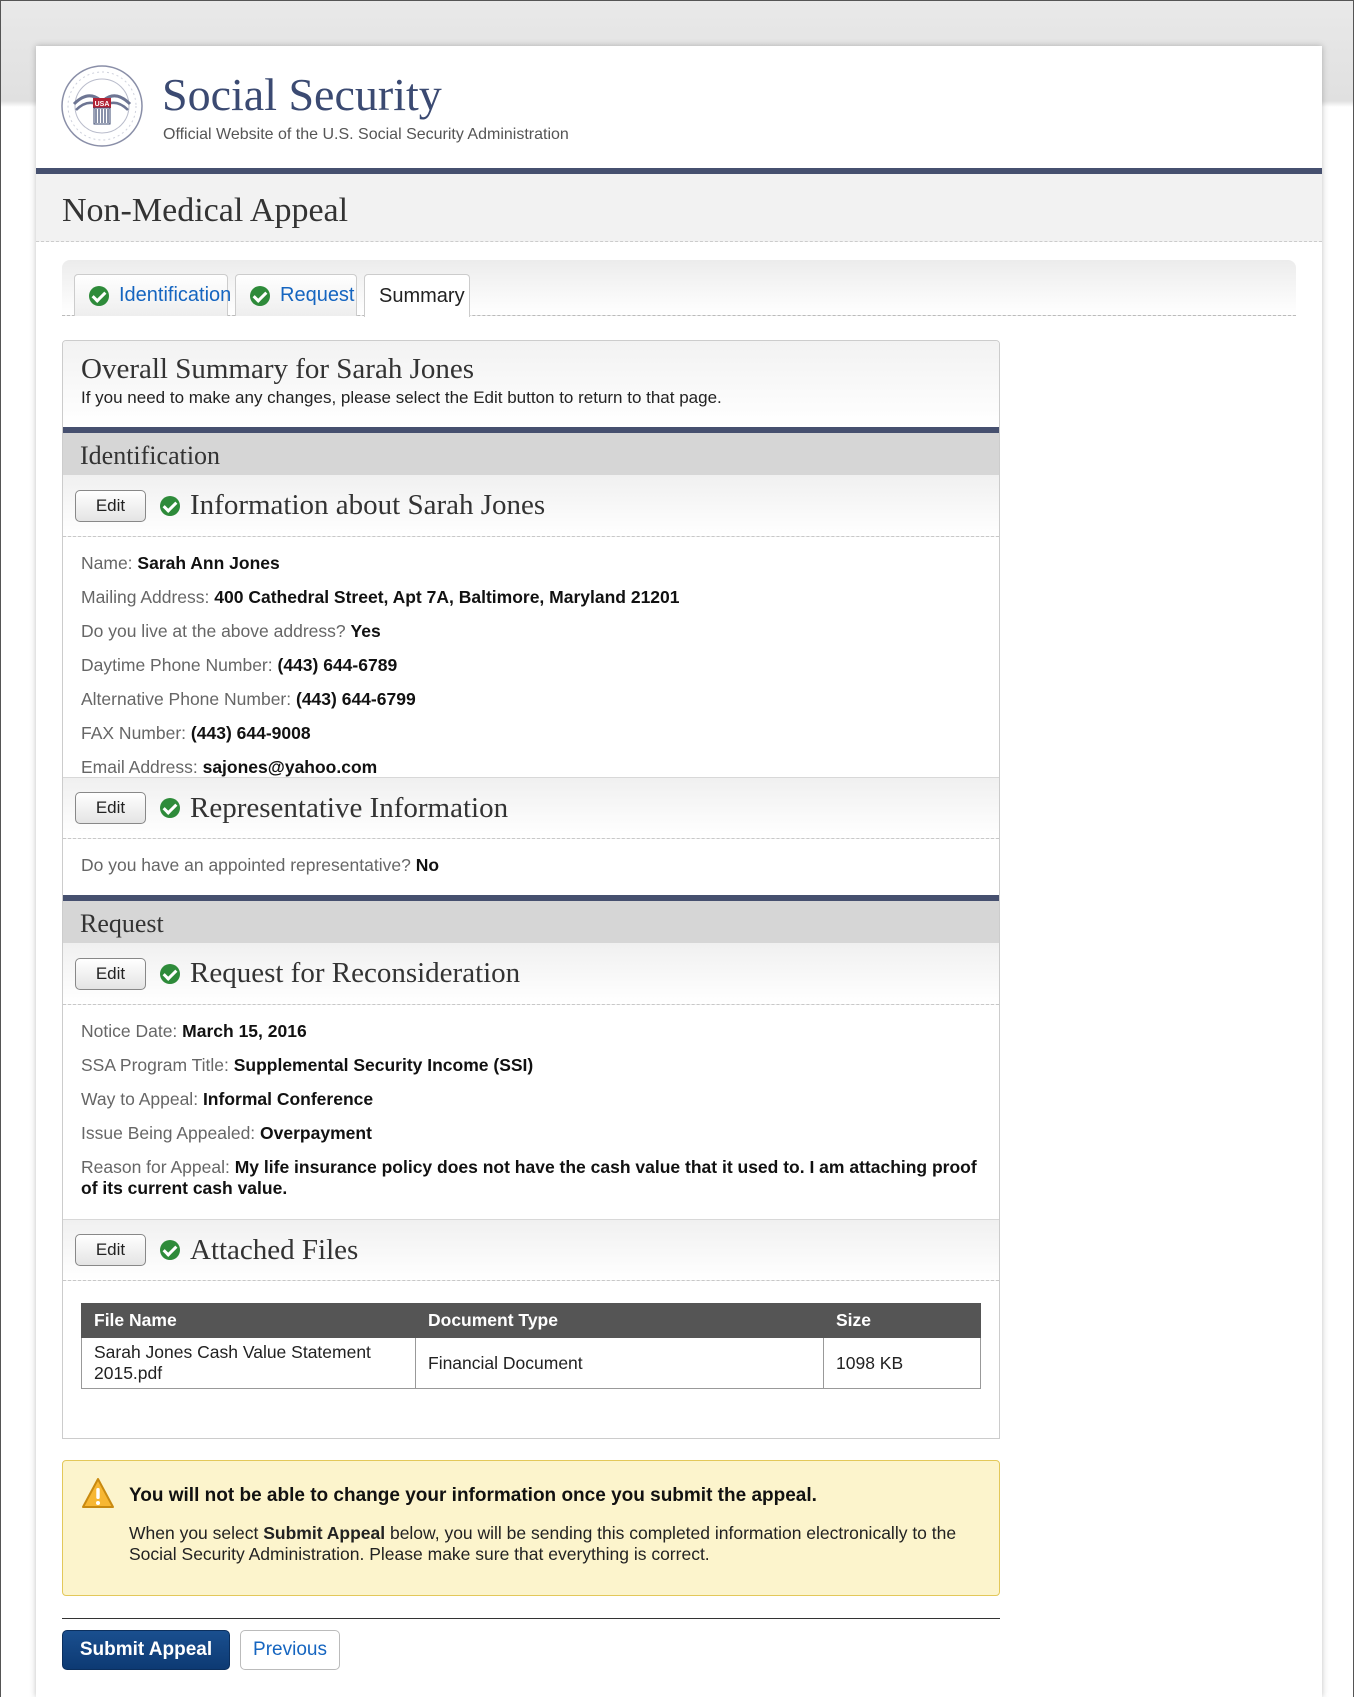 Image resolution: width=1354 pixels, height=1697 pixels. Describe the element at coordinates (175, 295) in the screenshot. I see `tab-label: Identification` at that location.